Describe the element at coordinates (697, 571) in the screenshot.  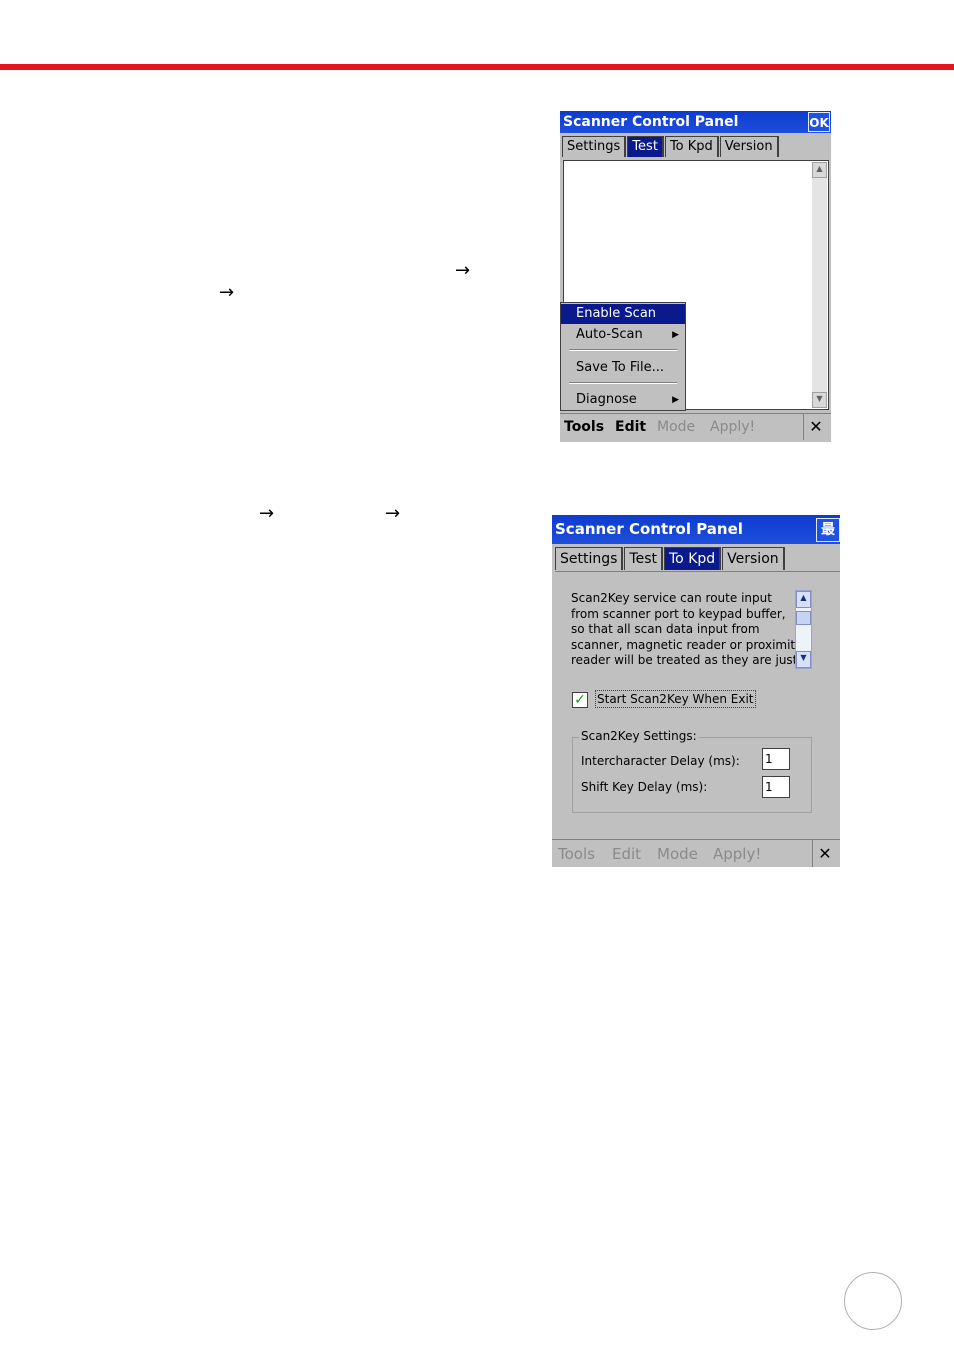
I see `tab-divider` at that location.